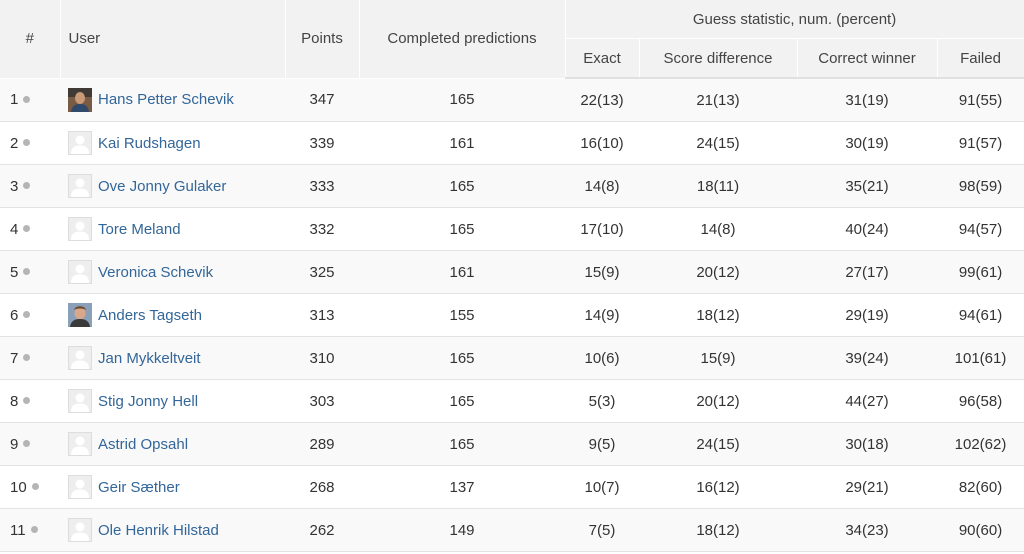  I want to click on rank-cell: 9, so click(30, 444).